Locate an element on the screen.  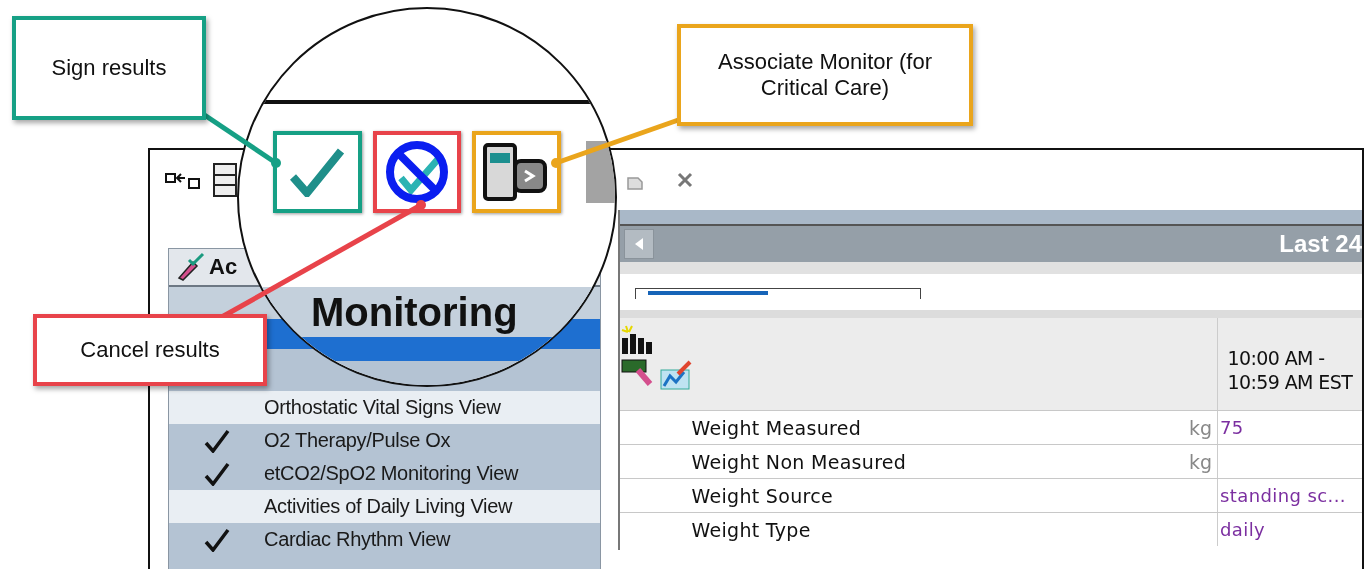
chart-edit-icon is located at coordinates (676, 375).